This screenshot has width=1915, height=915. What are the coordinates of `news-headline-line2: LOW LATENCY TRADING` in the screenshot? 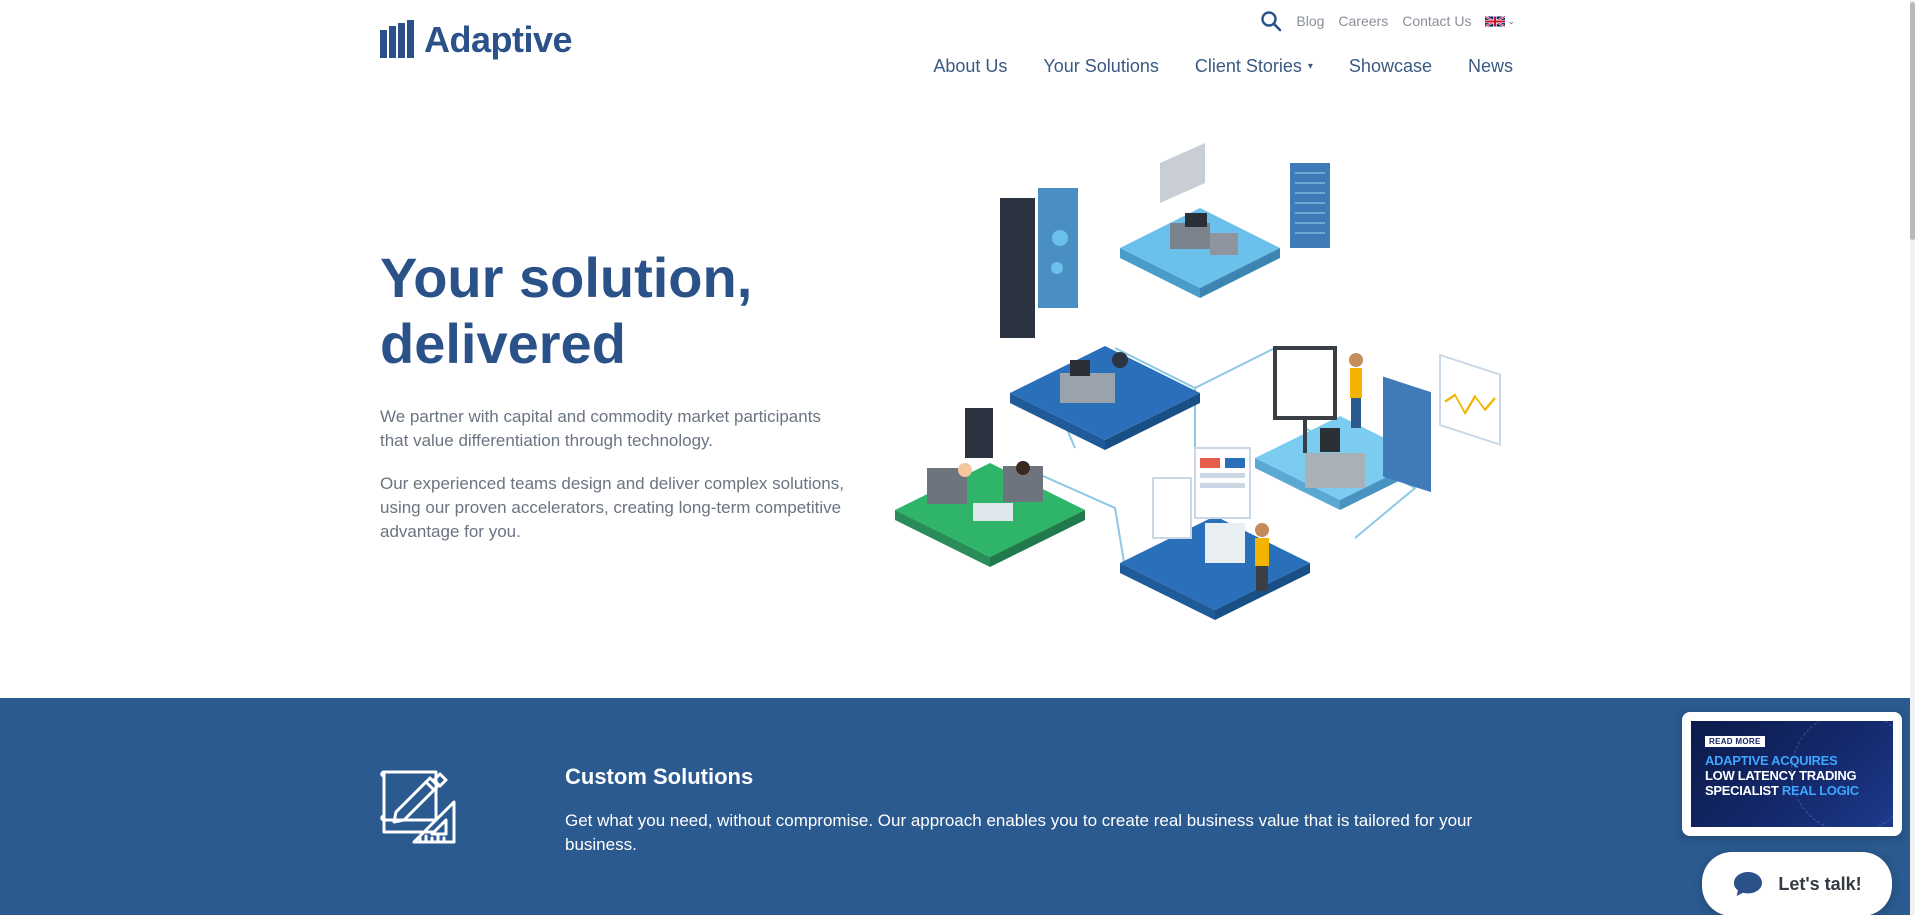 It's located at (1781, 775).